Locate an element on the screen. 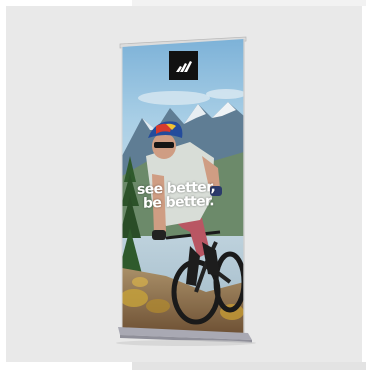 The height and width of the screenshot is (370, 366). floor-shadow is located at coordinates (186, 343).